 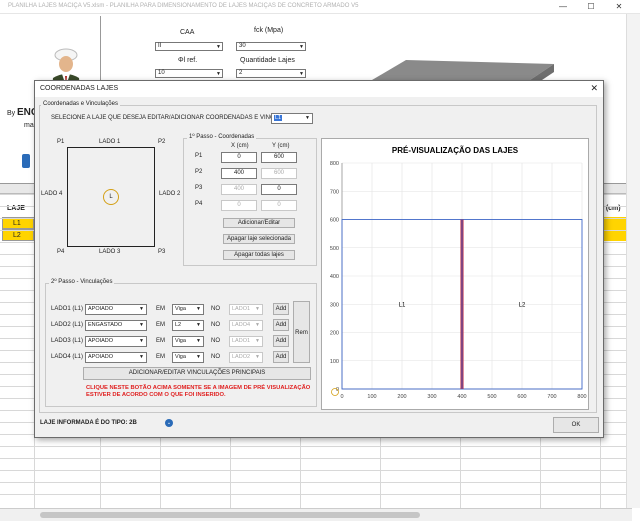 I want to click on laje-select: L1 ▼, so click(x=292, y=118).